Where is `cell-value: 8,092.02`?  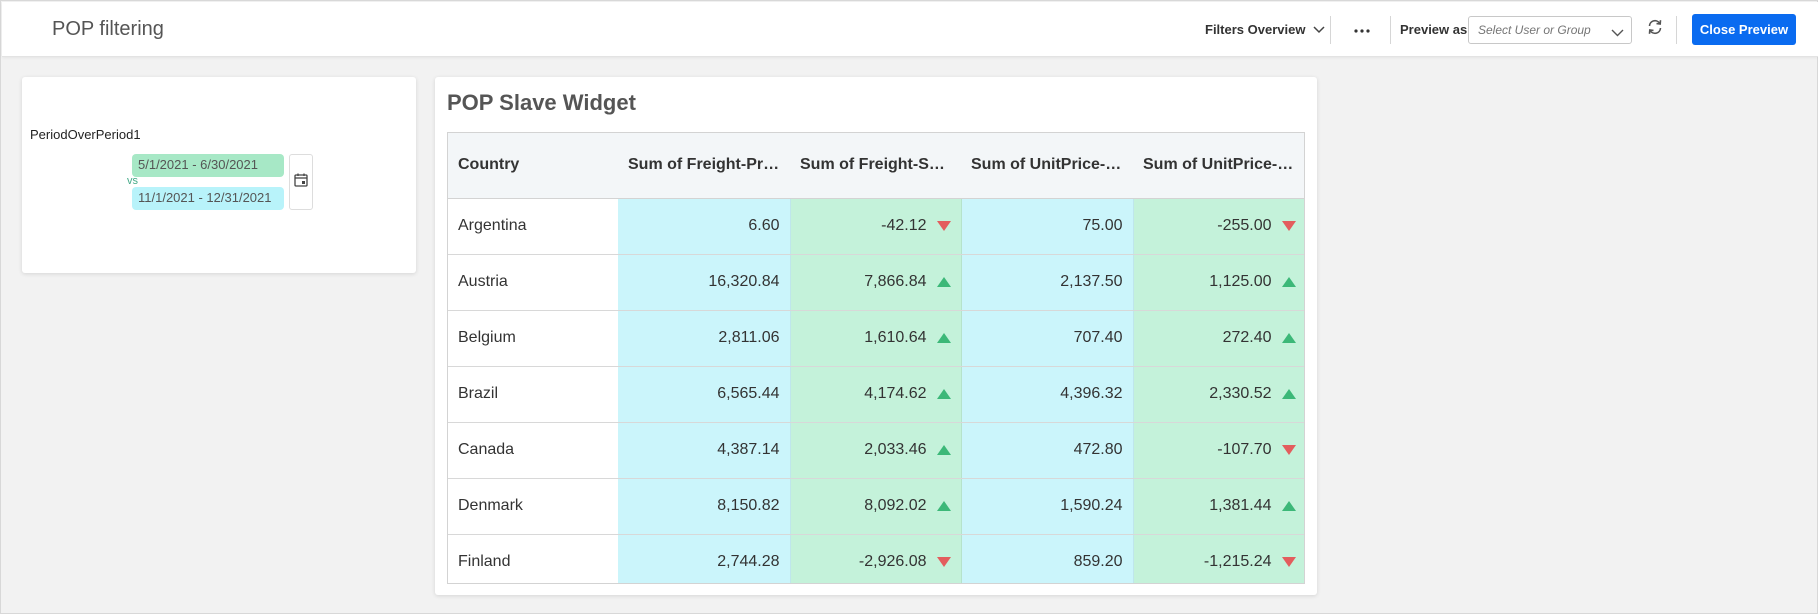
cell-value: 8,092.02 is located at coordinates (895, 505).